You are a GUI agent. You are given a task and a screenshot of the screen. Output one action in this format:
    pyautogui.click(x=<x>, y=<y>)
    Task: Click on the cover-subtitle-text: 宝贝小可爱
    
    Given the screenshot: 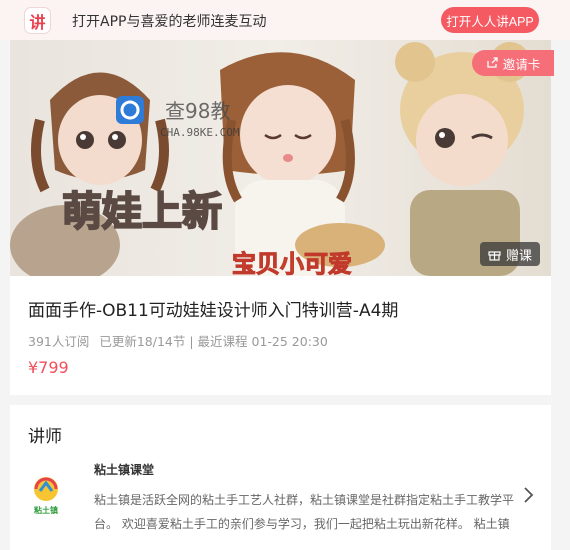 What is the action you would take?
    pyautogui.click(x=292, y=263)
    